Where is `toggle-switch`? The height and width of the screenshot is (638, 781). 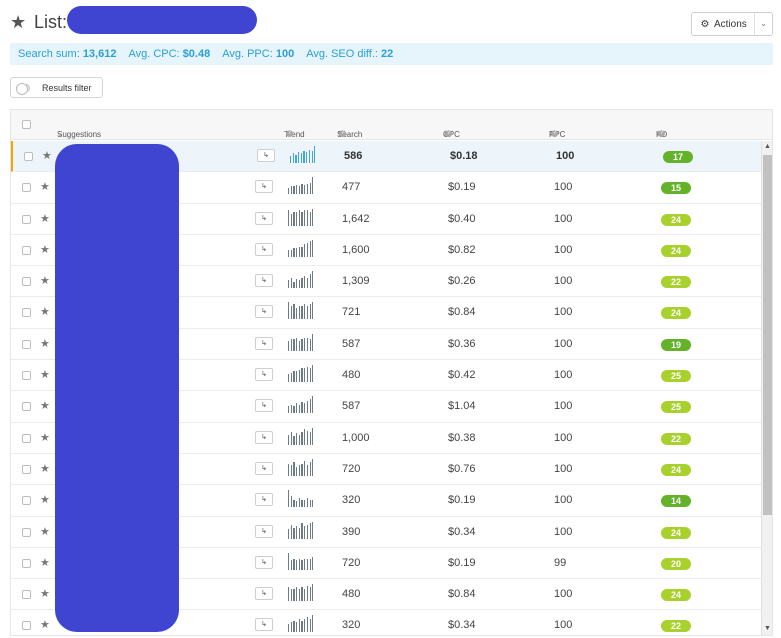
toggle-switch is located at coordinates (23, 88).